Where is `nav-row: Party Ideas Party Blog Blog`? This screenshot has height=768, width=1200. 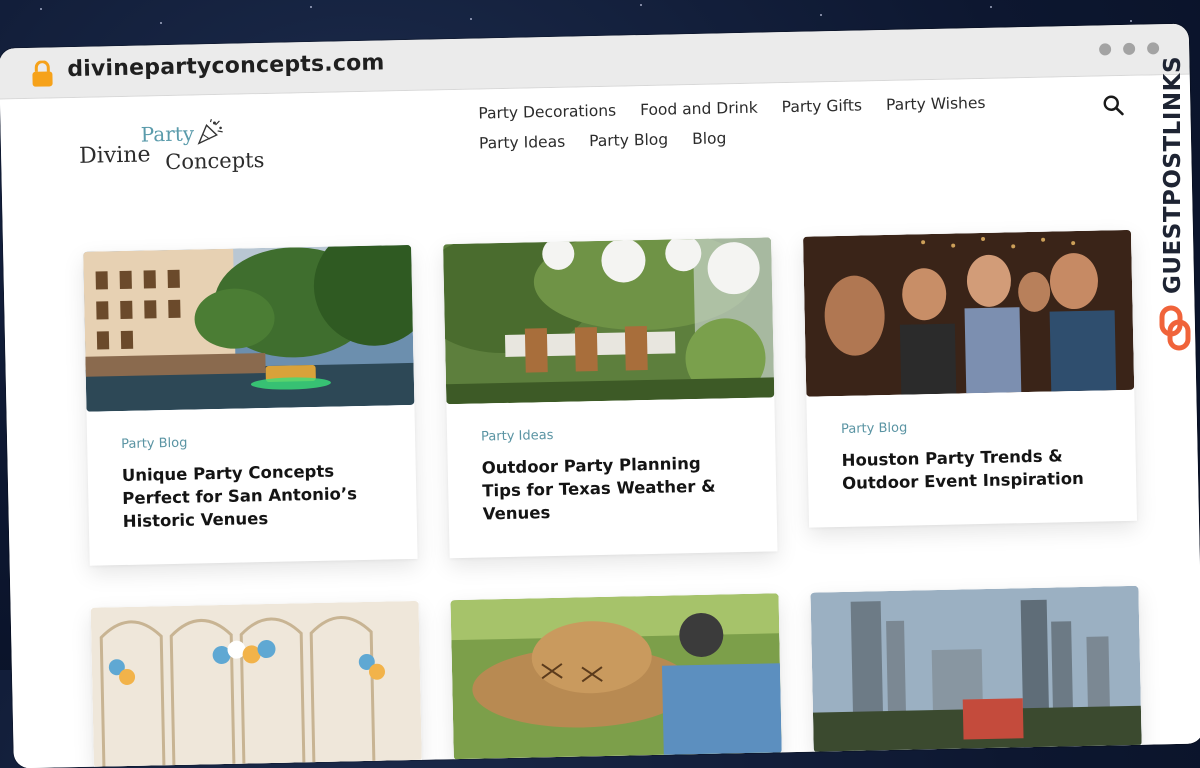
nav-row: Party Ideas Party Blog Blog is located at coordinates (759, 138).